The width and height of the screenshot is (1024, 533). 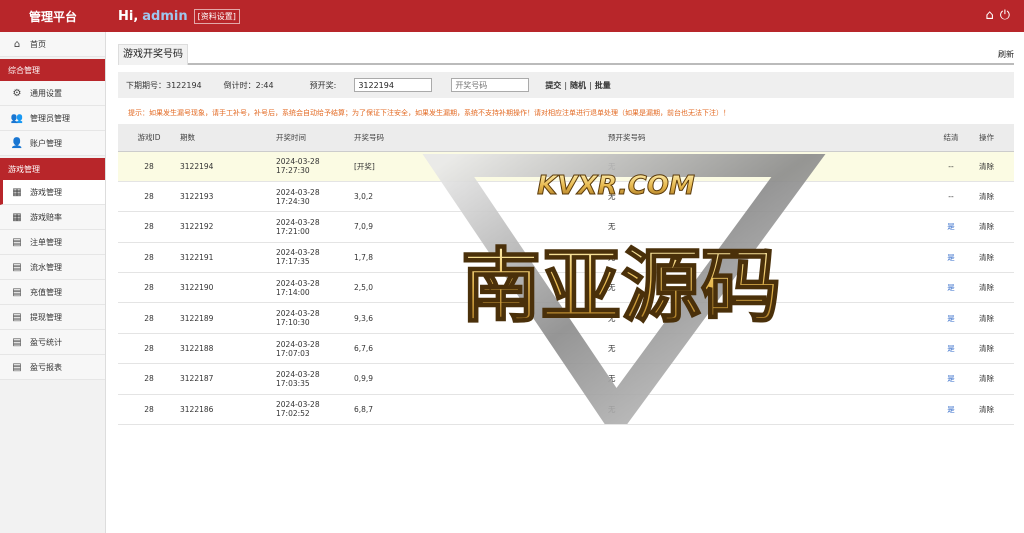 I want to click on table-row: 28 3122191 2024-03-28 17:17:35 1,7,8 无是清除, so click(x=566, y=258).